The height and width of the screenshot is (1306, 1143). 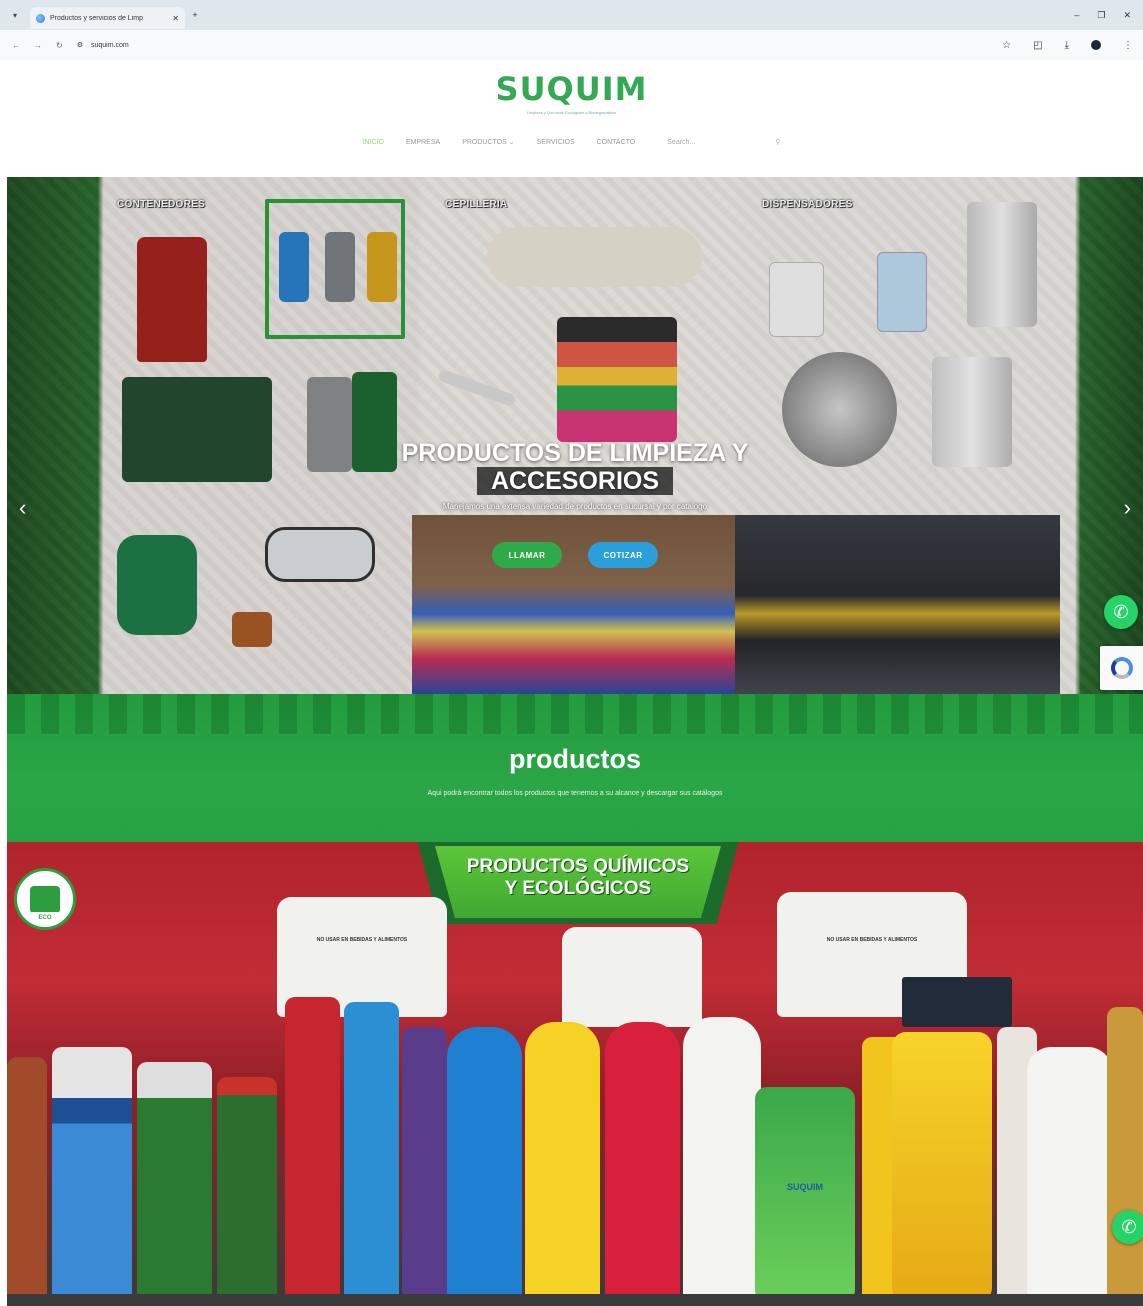 I want to click on product-bottle-crema-lustradora, so click(x=1069, y=1174).